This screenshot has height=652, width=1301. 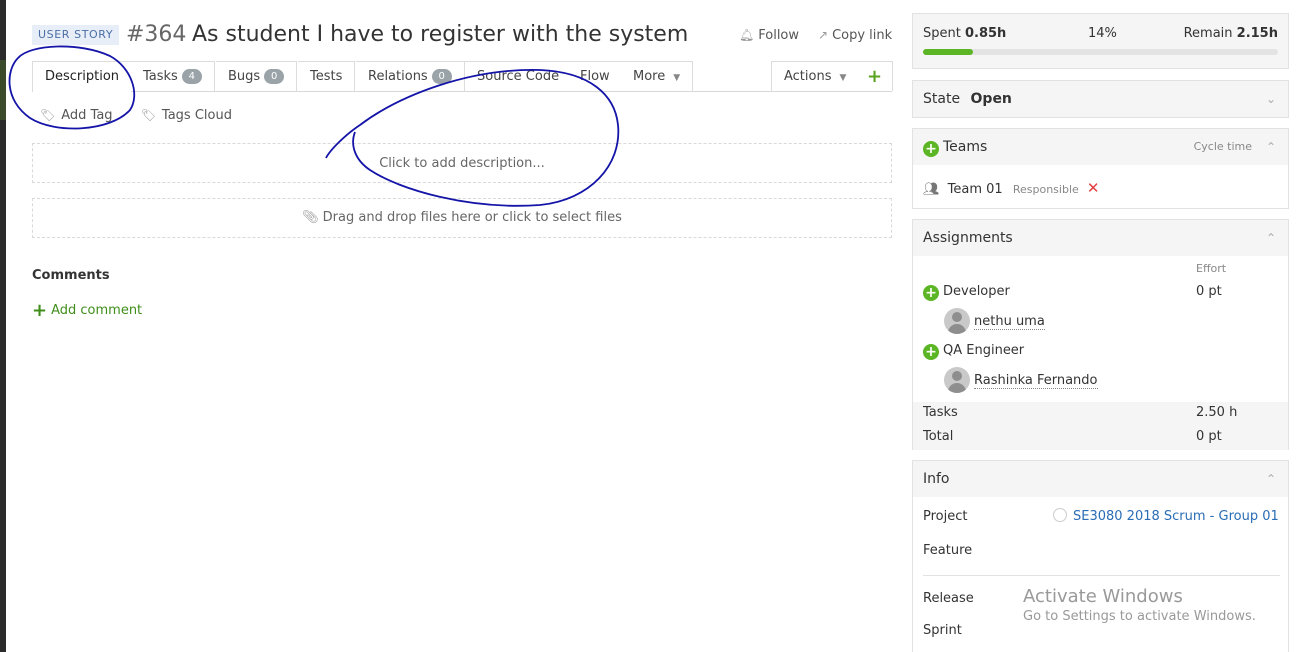 I want to click on paperclip-icon: 📎︎, so click(x=310, y=217).